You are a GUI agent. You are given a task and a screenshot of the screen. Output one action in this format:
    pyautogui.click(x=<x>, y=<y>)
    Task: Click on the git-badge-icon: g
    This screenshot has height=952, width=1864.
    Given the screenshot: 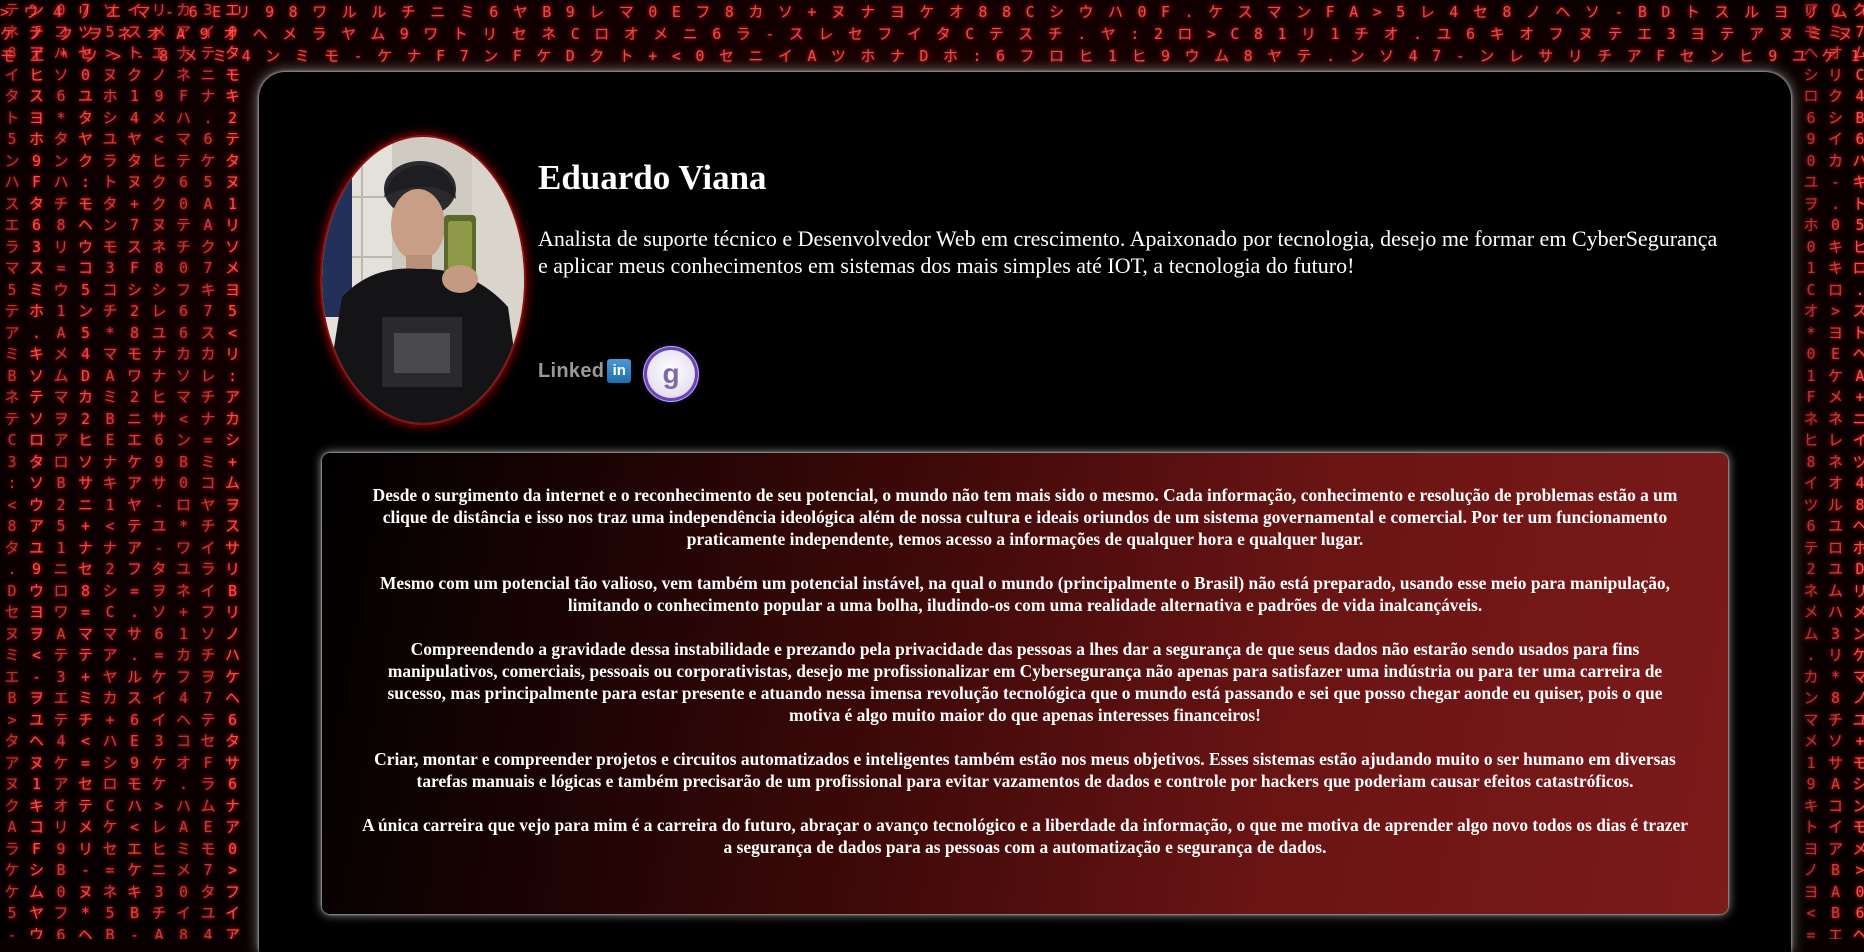 What is the action you would take?
    pyautogui.click(x=670, y=373)
    